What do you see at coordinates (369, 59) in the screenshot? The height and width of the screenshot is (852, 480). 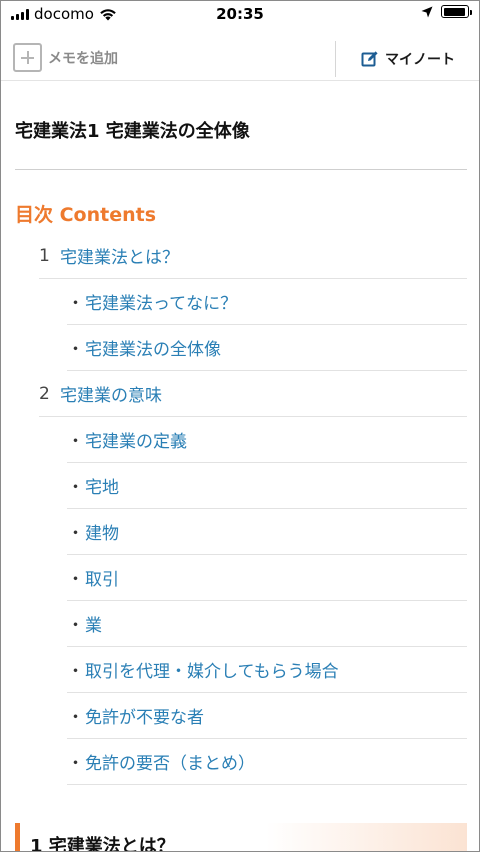 I see `edit-note-icon` at bounding box center [369, 59].